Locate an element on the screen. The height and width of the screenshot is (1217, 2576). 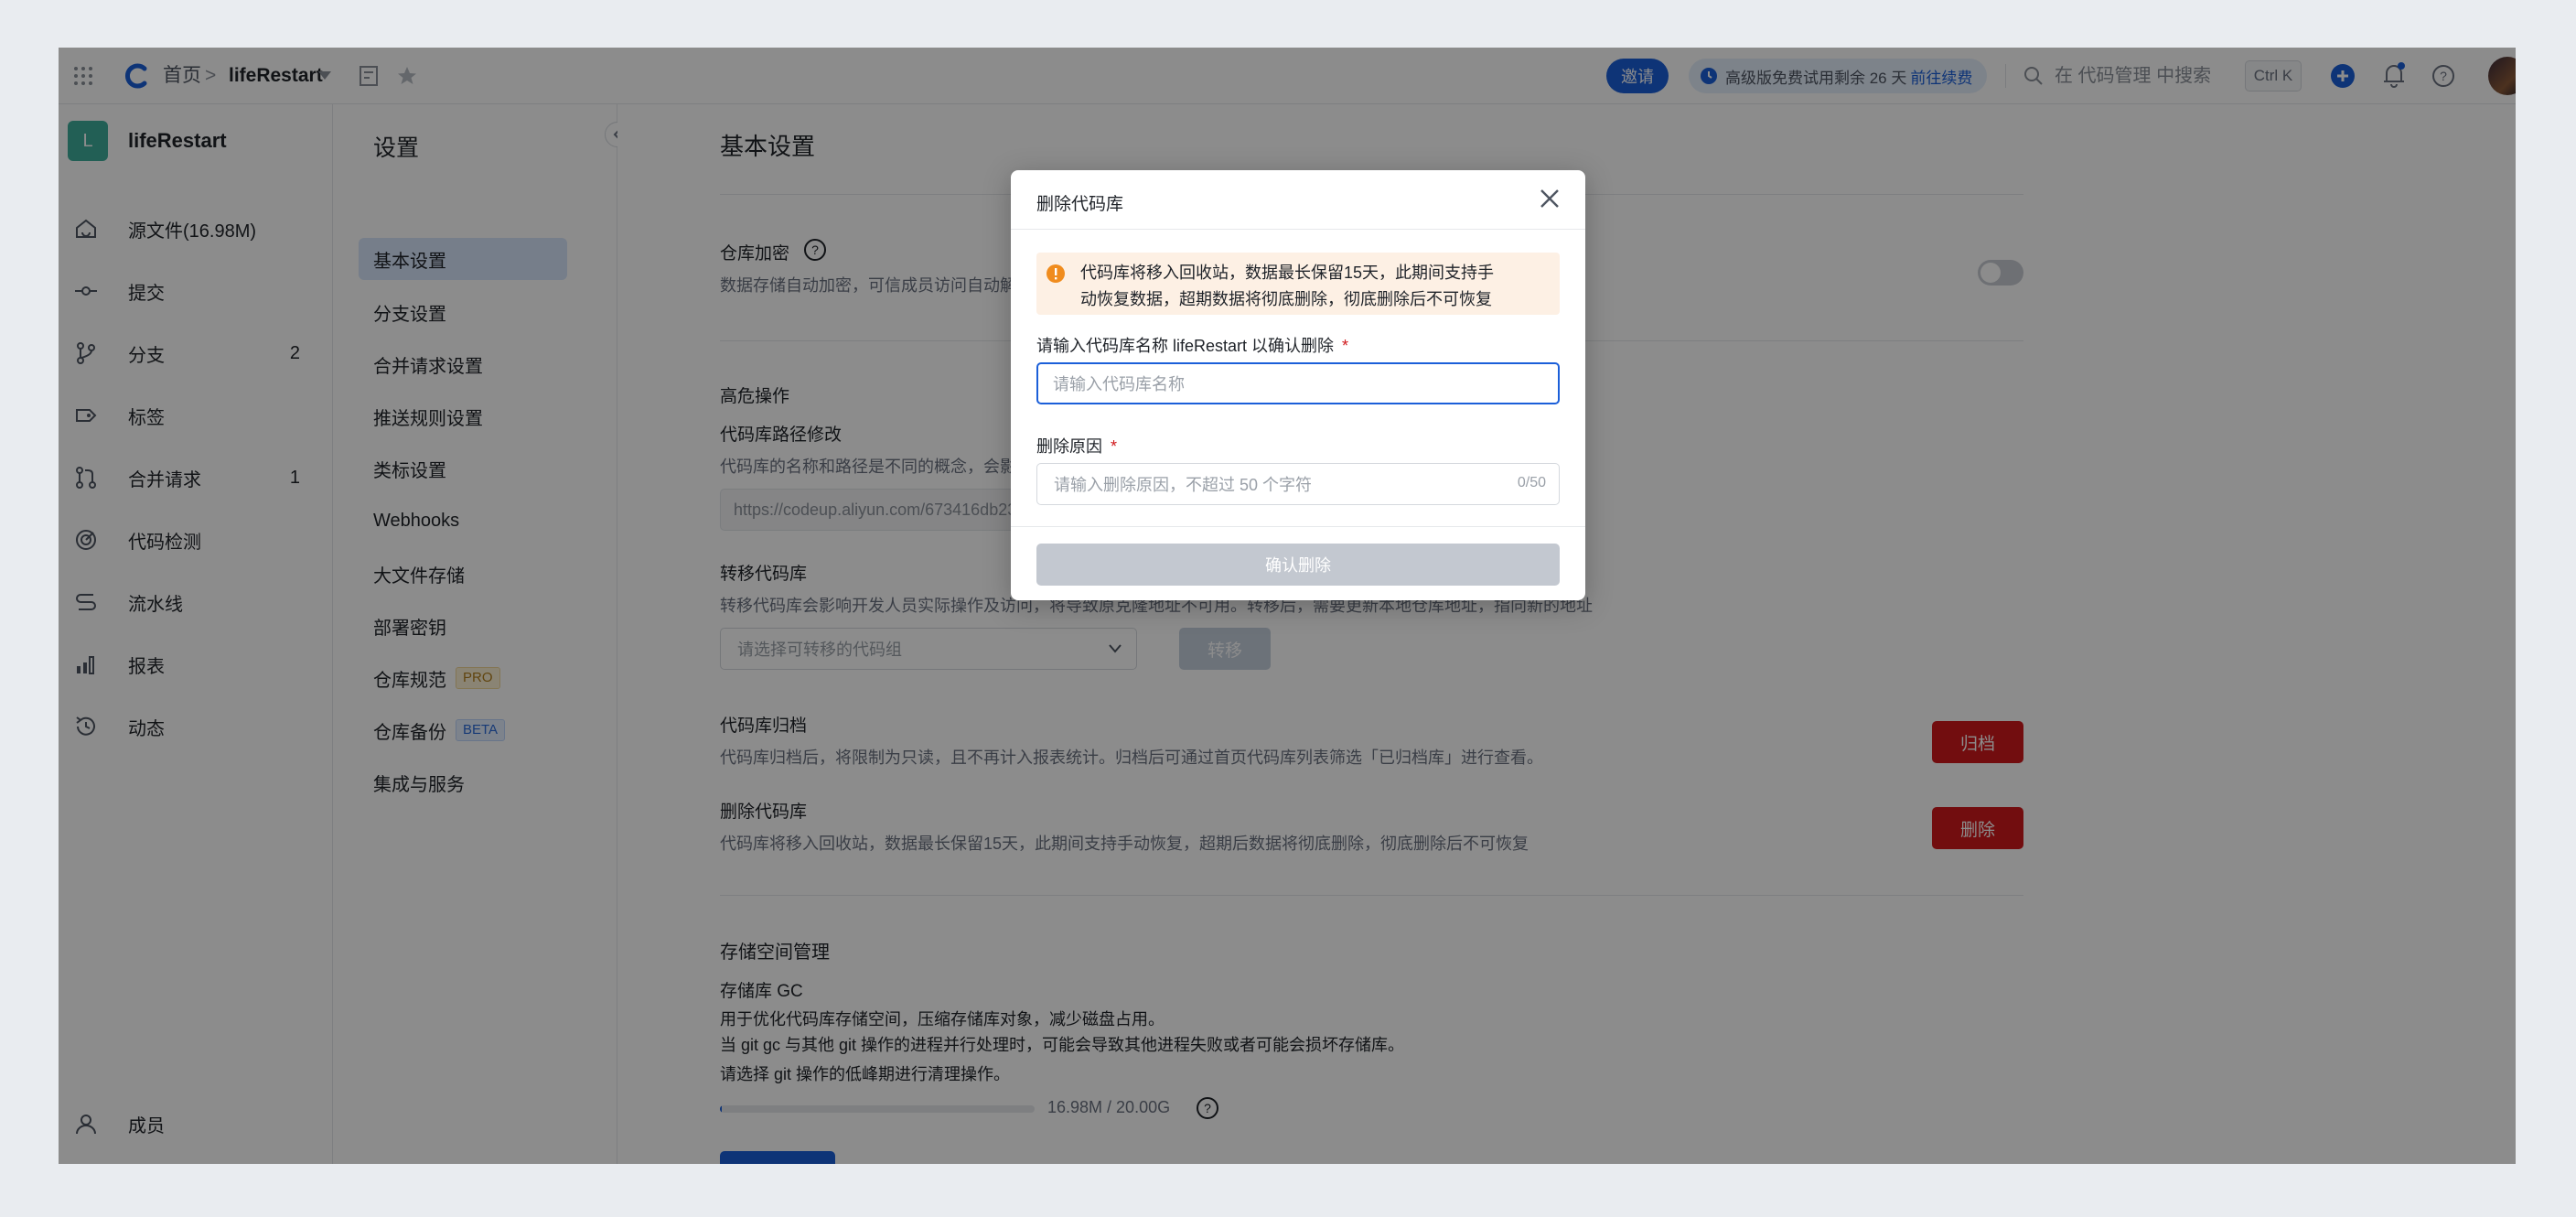
confirm-name-label: 请输入代码库名称 lifeRestart 以确认删除 * is located at coordinates (1192, 345).